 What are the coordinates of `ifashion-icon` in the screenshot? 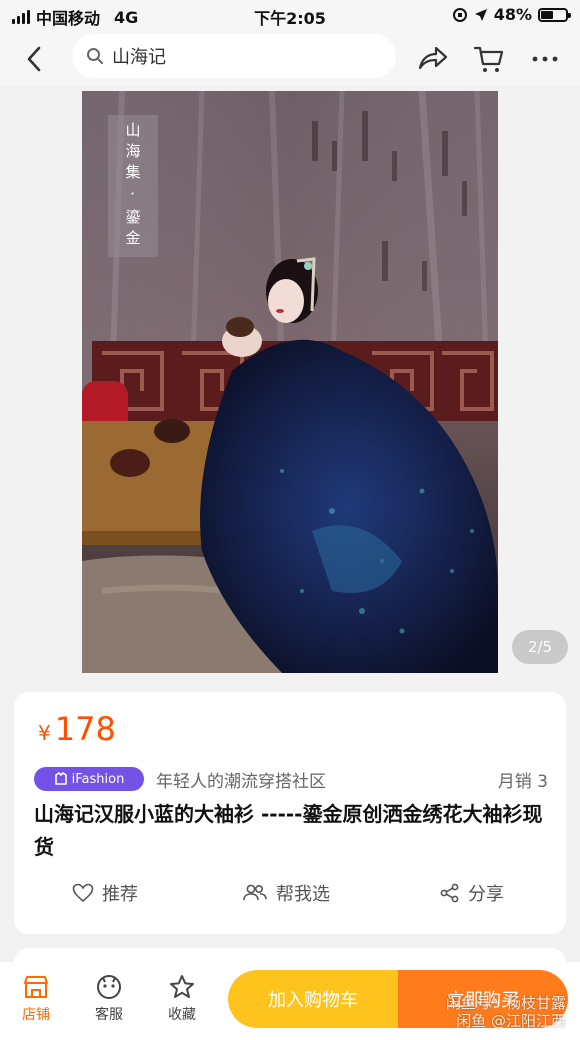 It's located at (60, 778).